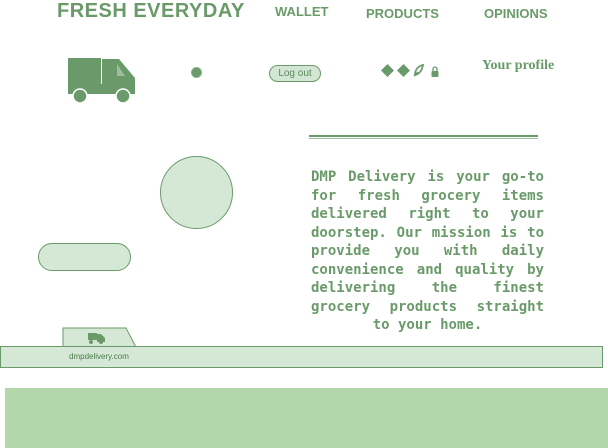 The width and height of the screenshot is (608, 448). What do you see at coordinates (301, 11) in the screenshot?
I see `nav-wallet-link: WALLET` at bounding box center [301, 11].